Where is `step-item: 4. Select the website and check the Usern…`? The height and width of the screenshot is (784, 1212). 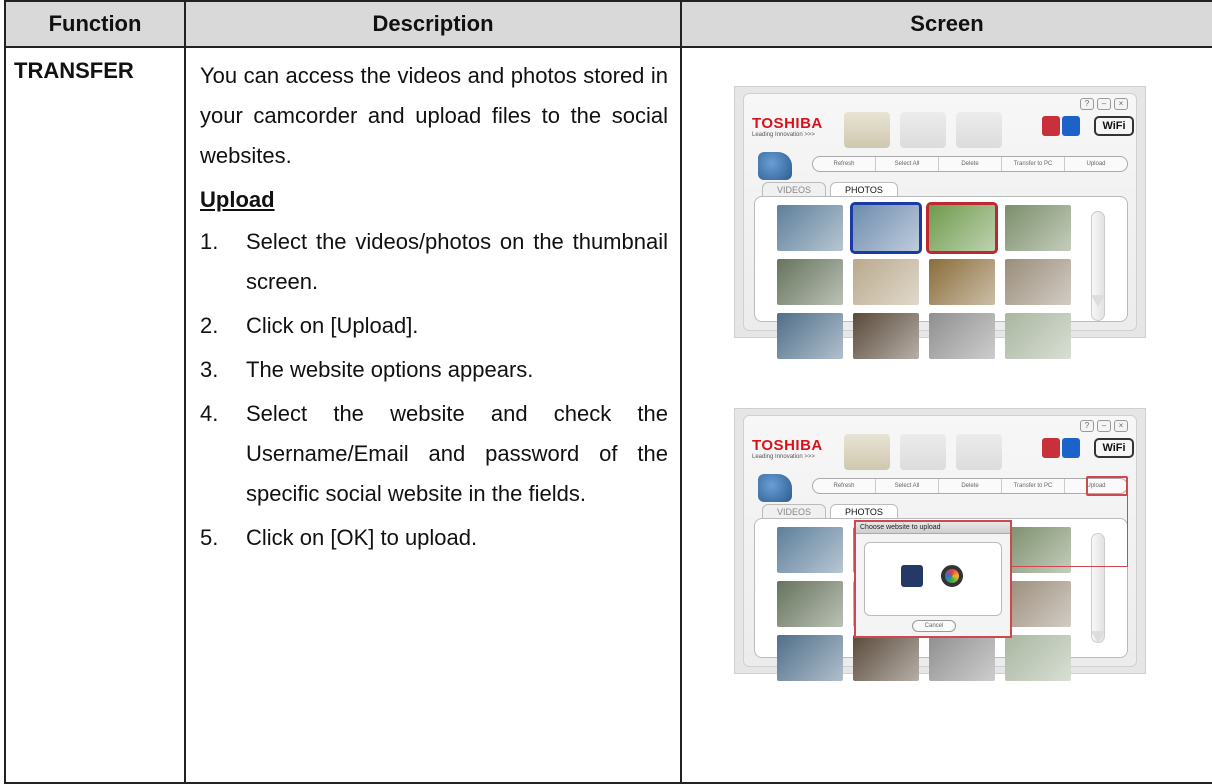 step-item: 4. Select the website and check the Usern… is located at coordinates (434, 454).